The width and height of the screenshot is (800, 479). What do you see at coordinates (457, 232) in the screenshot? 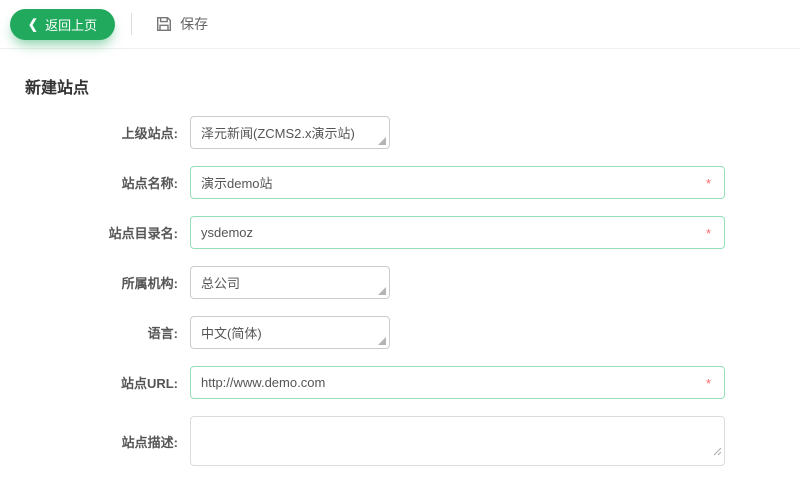
I see `site-dir-input` at bounding box center [457, 232].